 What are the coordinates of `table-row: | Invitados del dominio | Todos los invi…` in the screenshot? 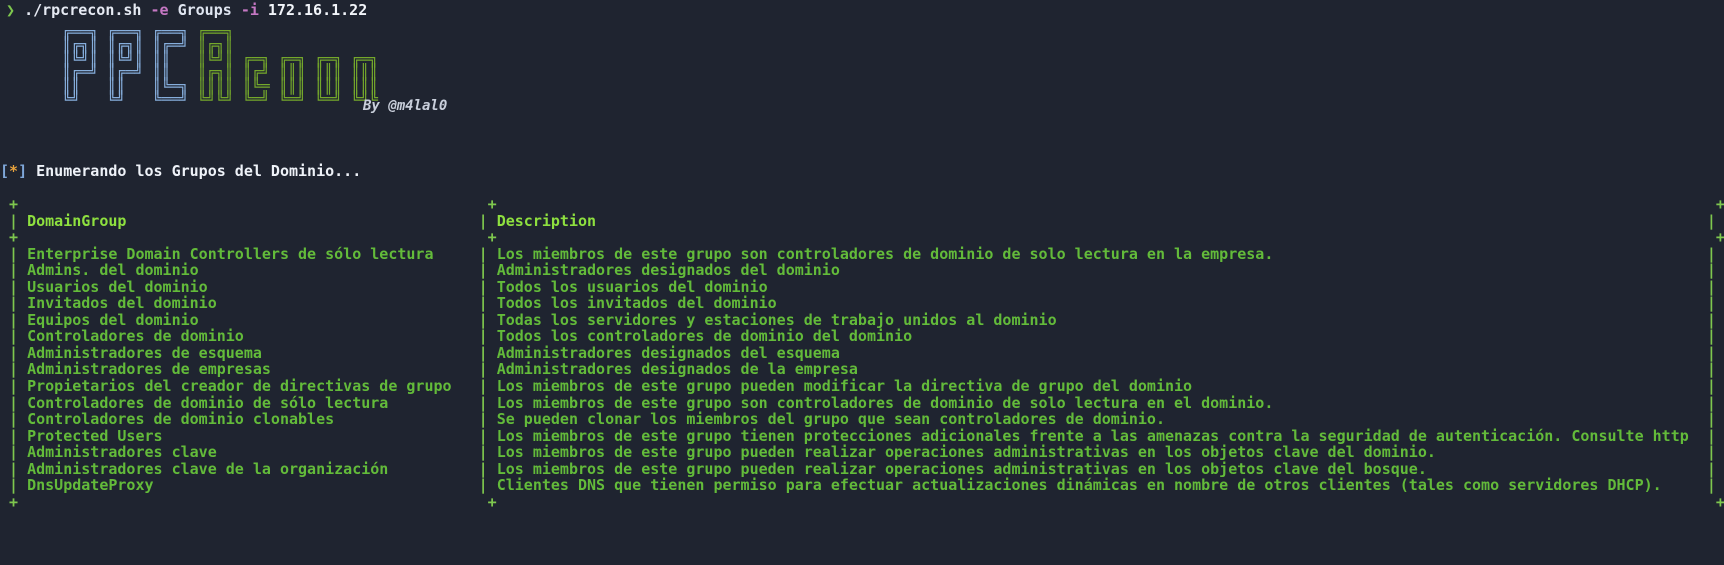 It's located at (862, 303).